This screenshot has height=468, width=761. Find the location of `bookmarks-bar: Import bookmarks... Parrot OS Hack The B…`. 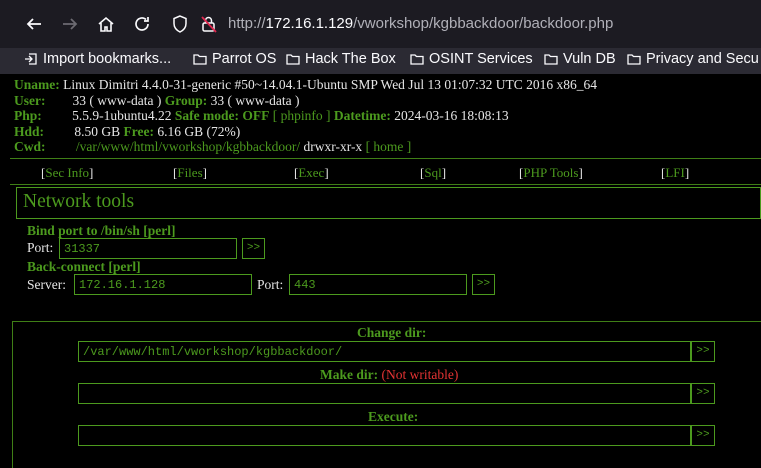

bookmarks-bar: Import bookmarks... Parrot OS Hack The B… is located at coordinates (380, 61).